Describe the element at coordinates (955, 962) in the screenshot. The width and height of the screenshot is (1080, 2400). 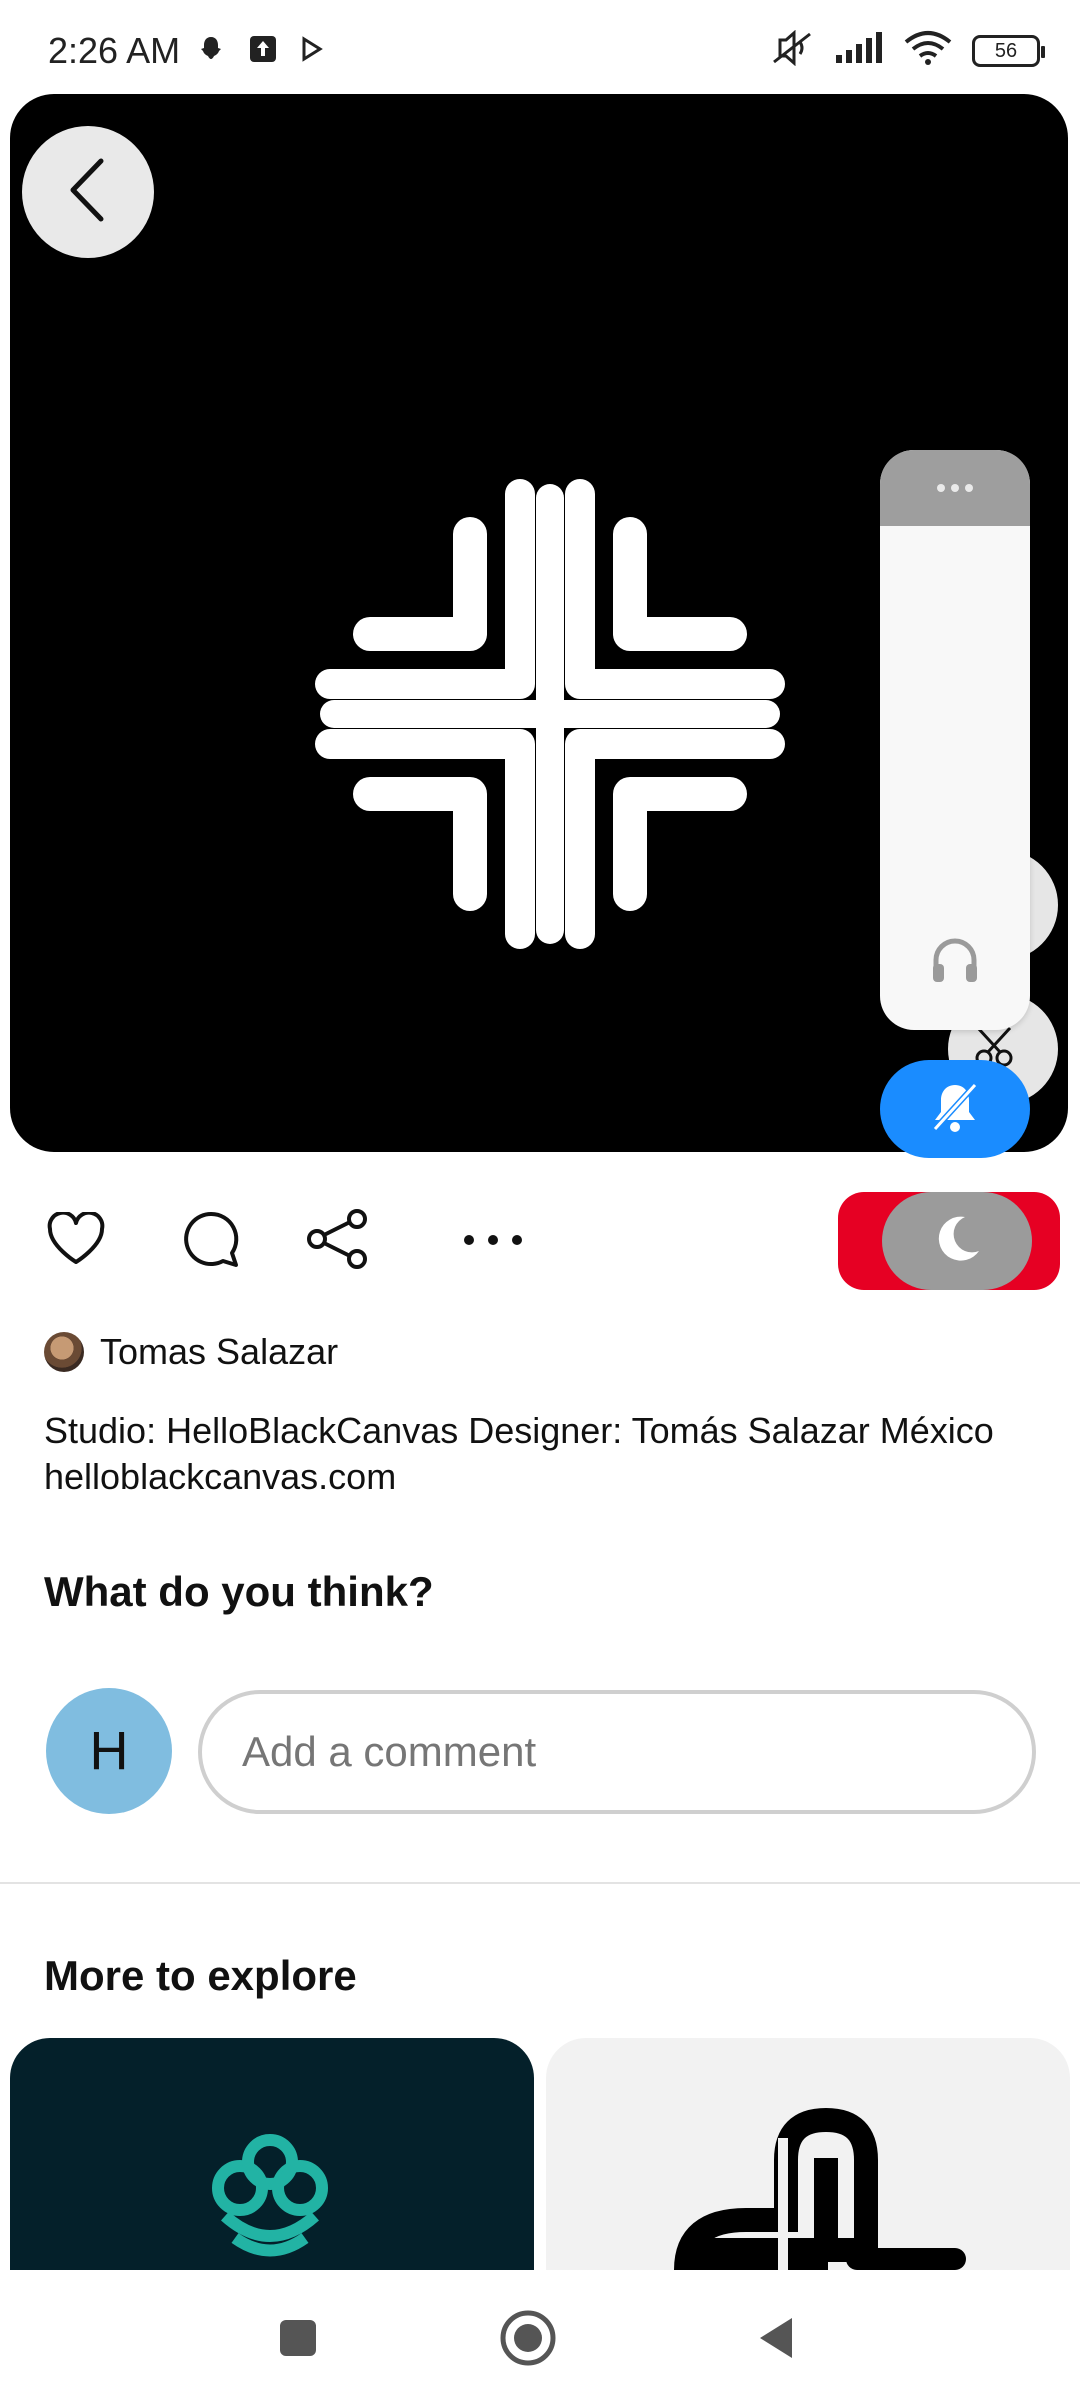
I see `headphones-icon` at that location.